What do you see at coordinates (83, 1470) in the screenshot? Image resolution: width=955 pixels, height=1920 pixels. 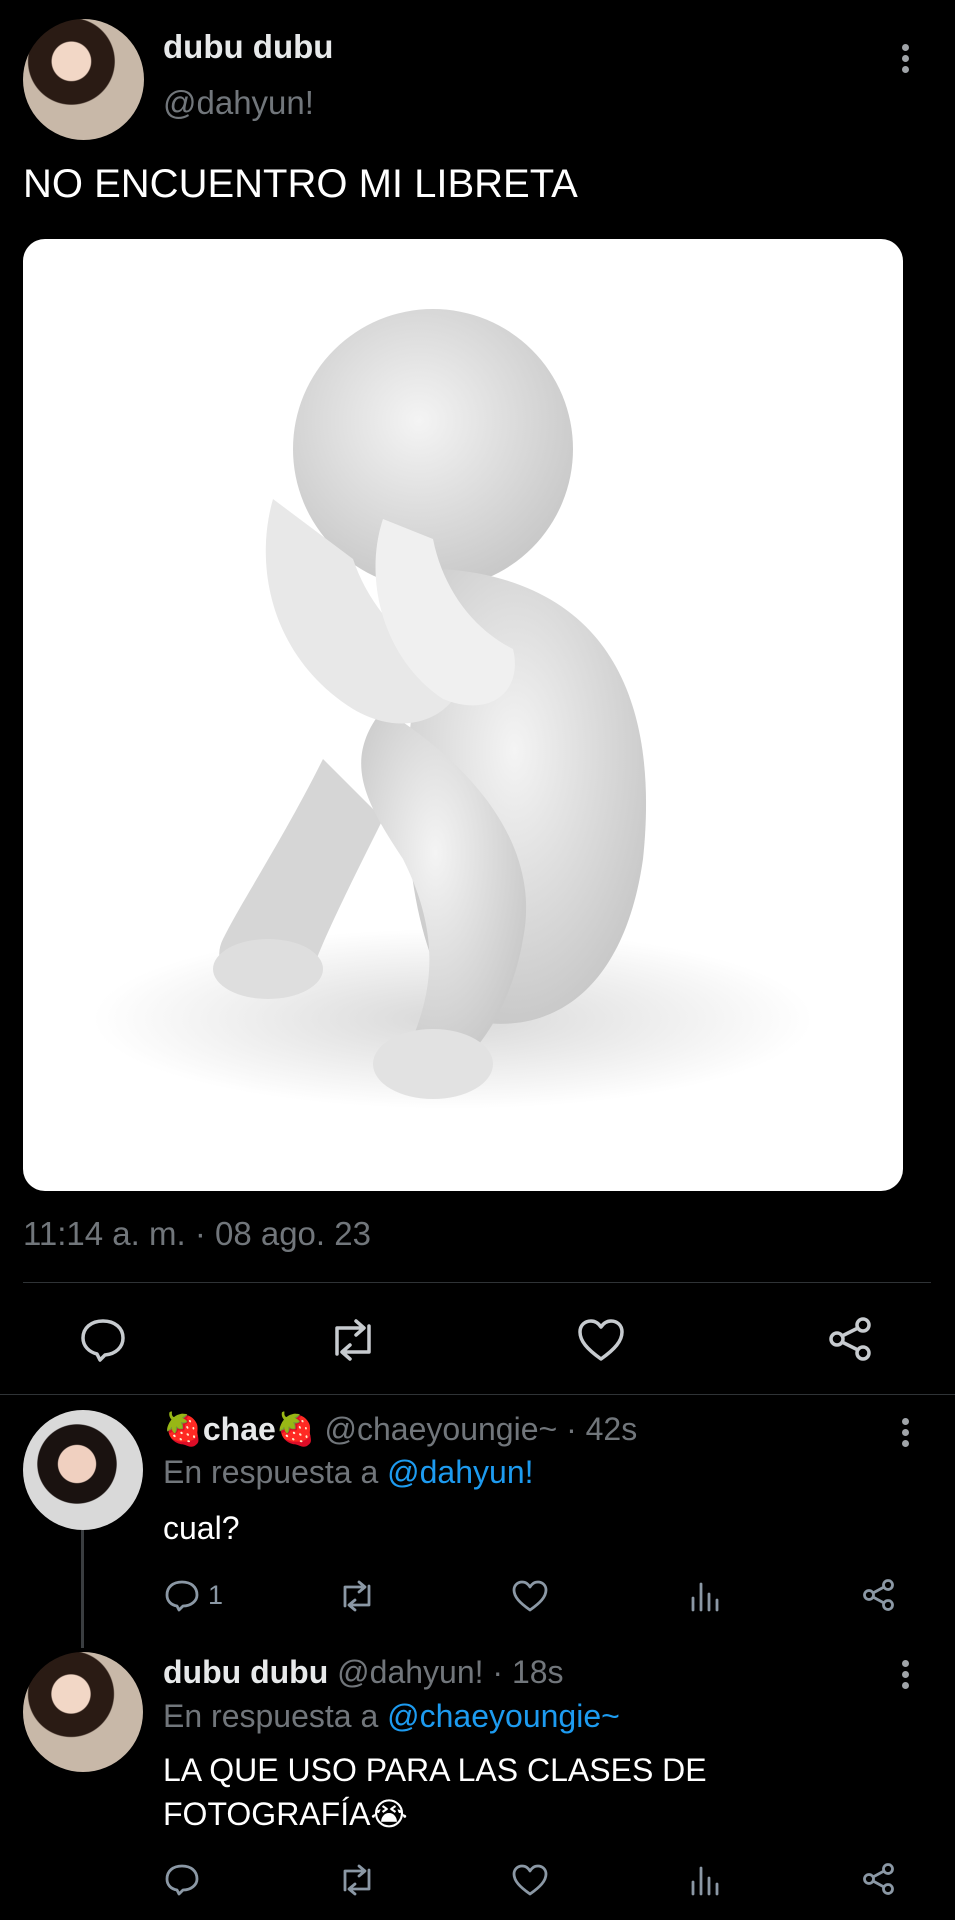 I see `avatar-chae` at bounding box center [83, 1470].